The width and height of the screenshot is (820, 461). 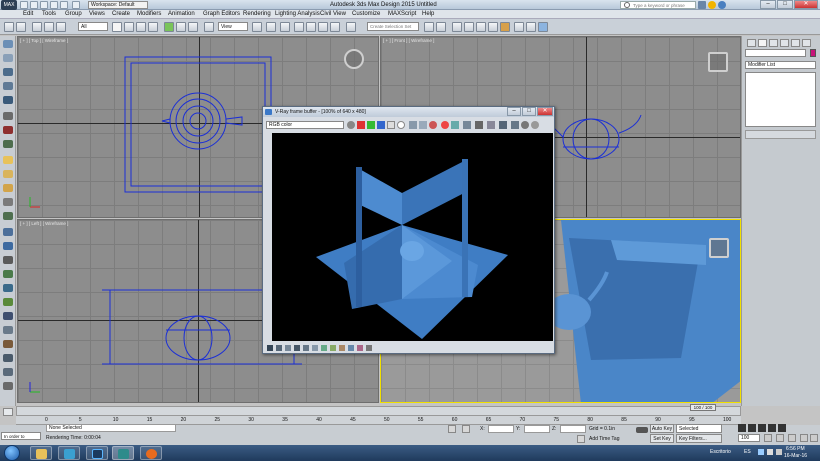 I want to click on application-menu-button: MAX, so click(x=9, y=5).